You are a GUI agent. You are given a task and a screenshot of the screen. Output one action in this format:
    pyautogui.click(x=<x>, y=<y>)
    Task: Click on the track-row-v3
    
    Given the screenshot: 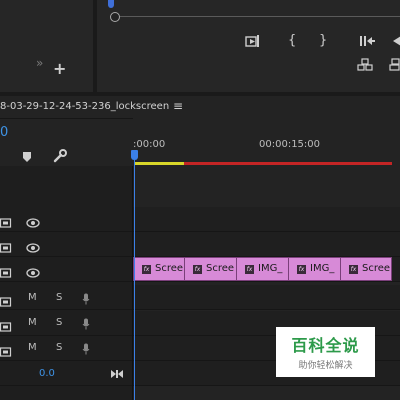 What is the action you would take?
    pyautogui.click(x=200, y=219)
    